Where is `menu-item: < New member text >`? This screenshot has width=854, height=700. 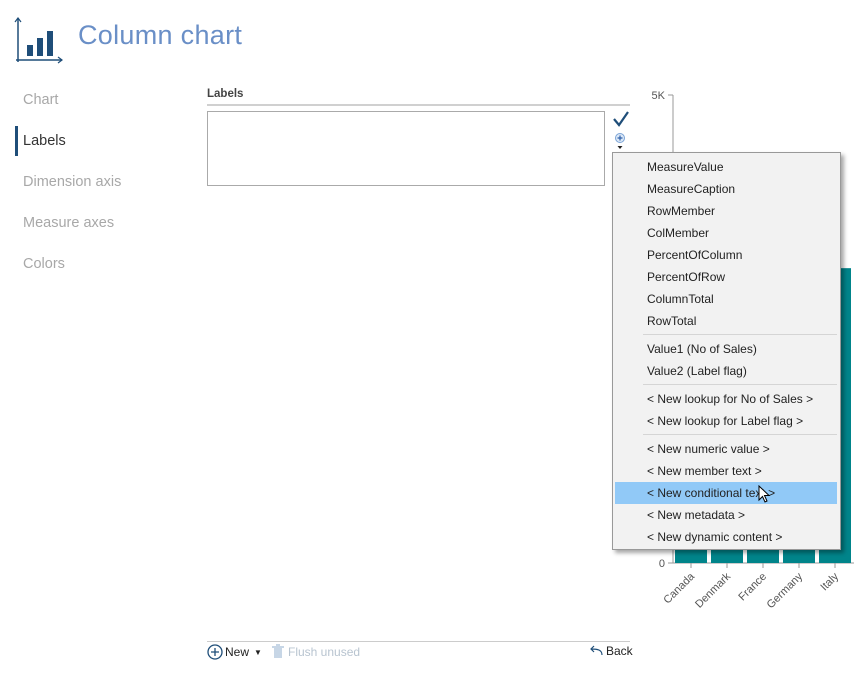
menu-item: < New member text > is located at coordinates (726, 471).